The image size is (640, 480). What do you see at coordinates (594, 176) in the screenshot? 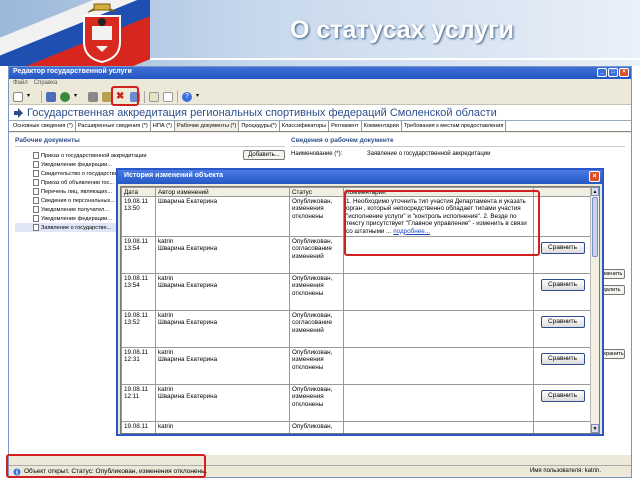
I see `close-dialog-button: ×` at bounding box center [594, 176].